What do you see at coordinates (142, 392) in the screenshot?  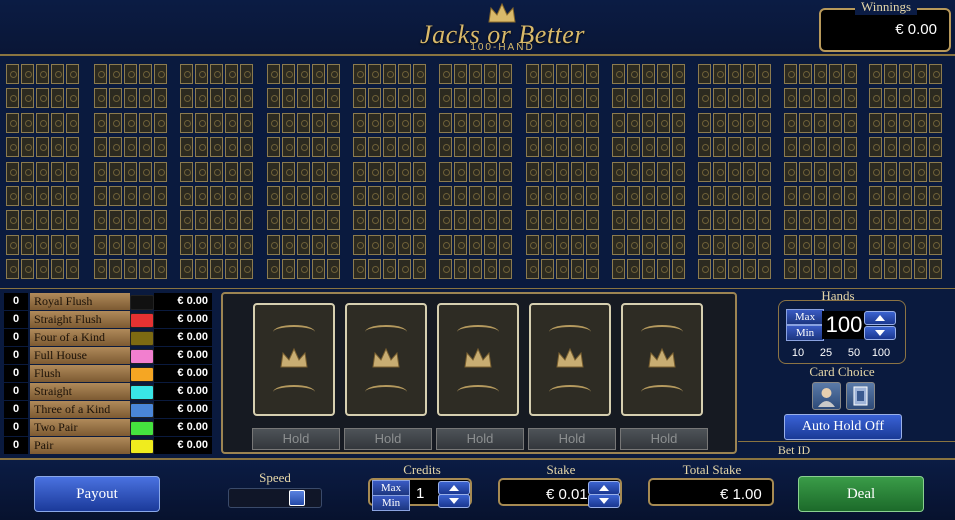 I see `paytable-color-swatch` at bounding box center [142, 392].